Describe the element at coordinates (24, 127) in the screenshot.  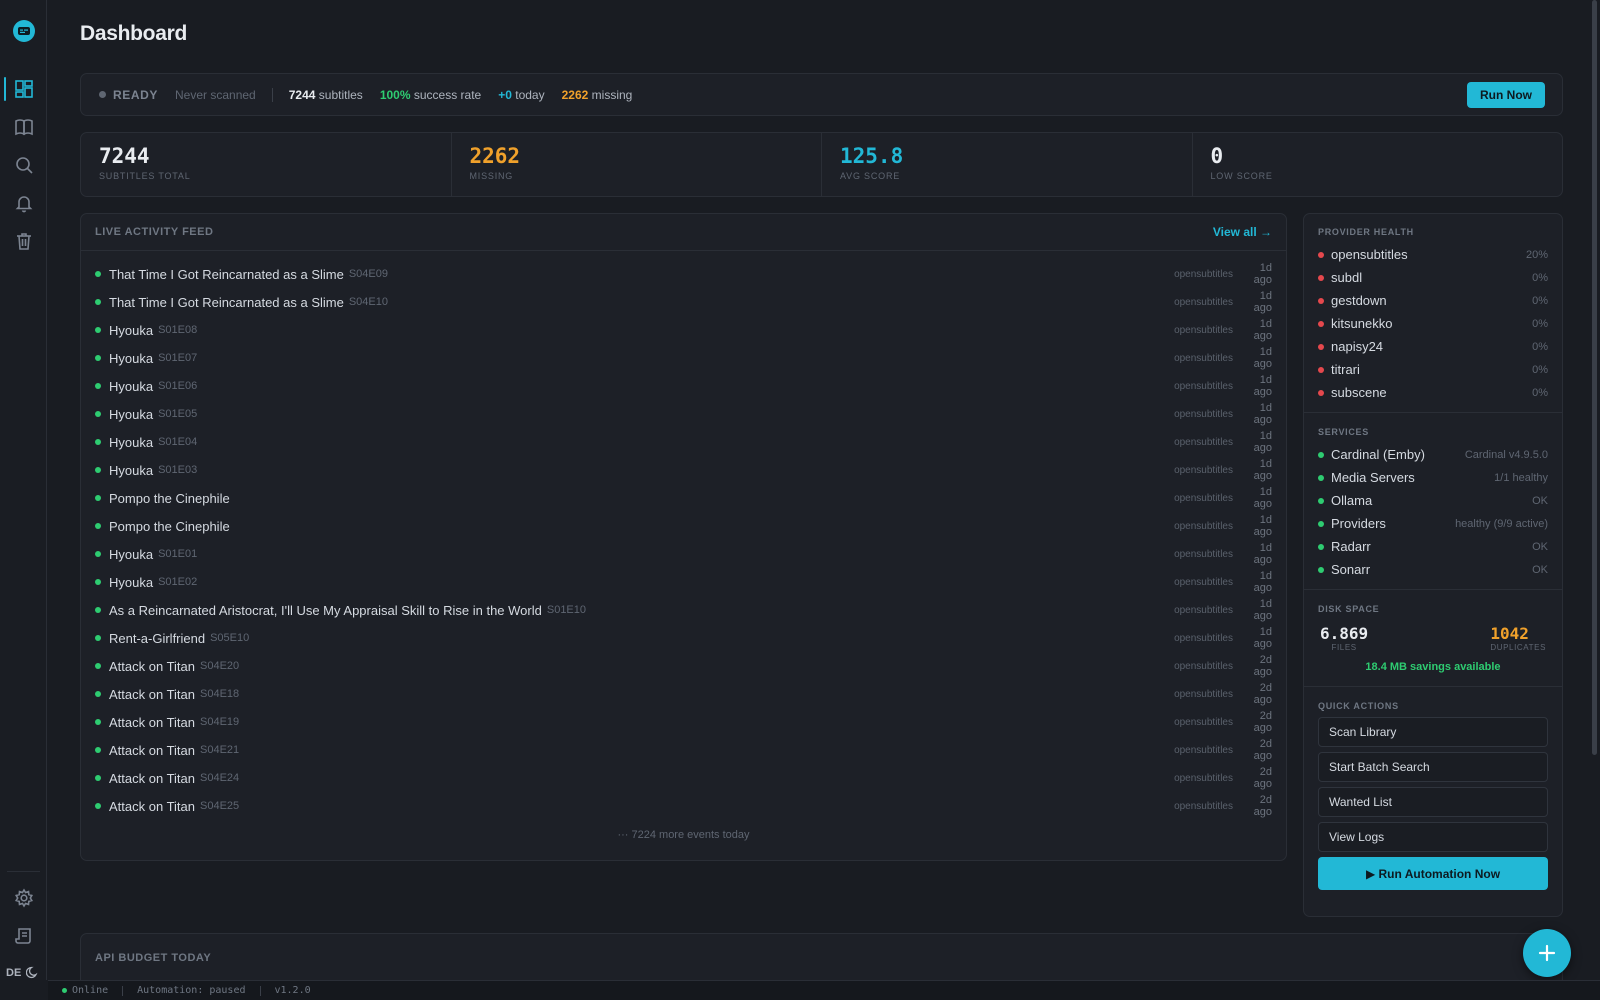
I see `library-icon` at that location.